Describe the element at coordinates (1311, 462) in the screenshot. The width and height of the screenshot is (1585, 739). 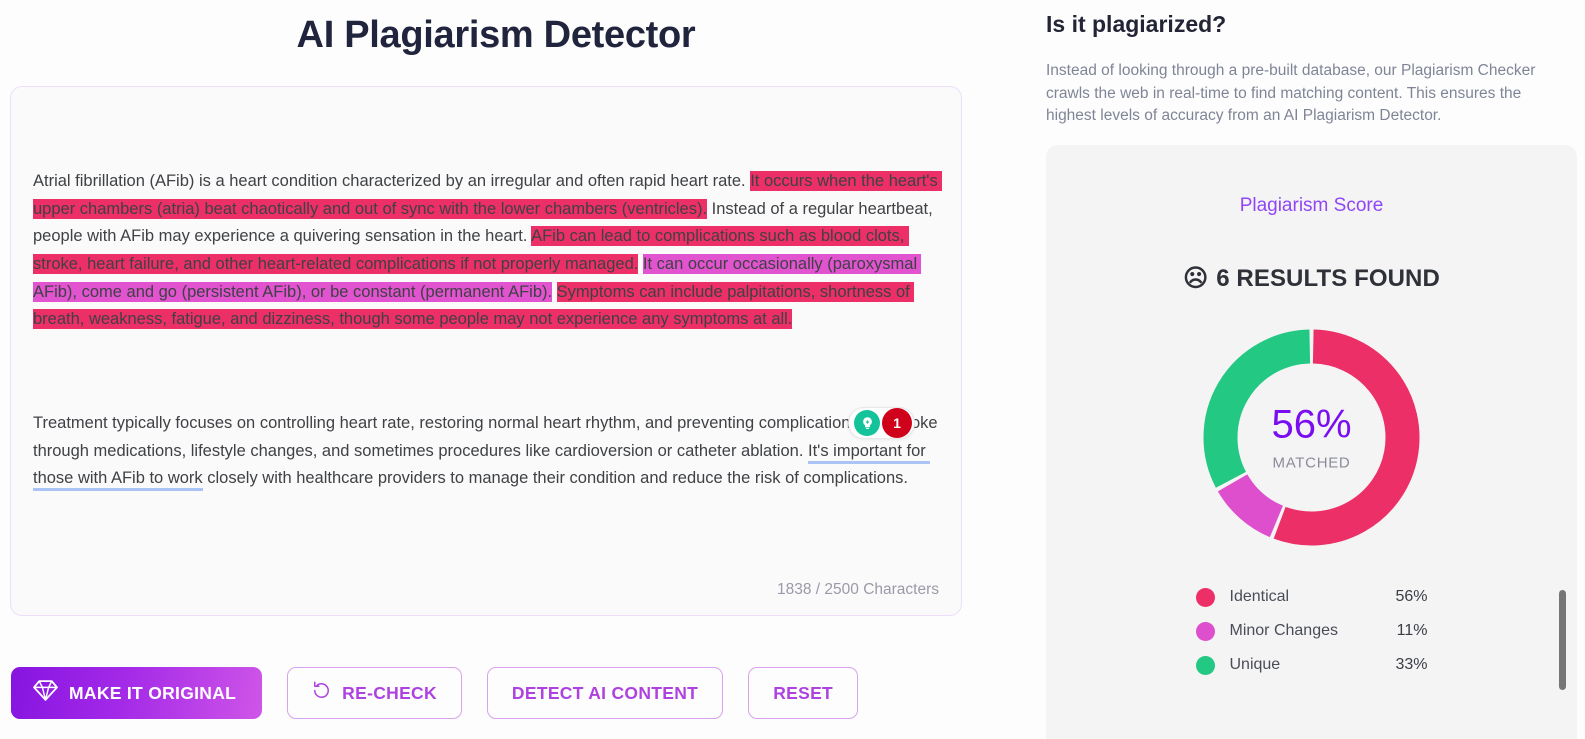
I see `donut-sublabel: MATCHED` at that location.